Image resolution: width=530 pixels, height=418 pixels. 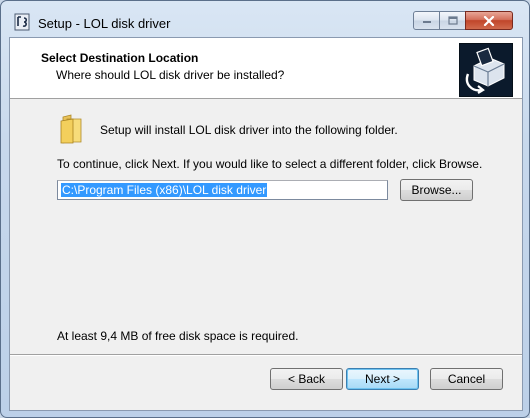 I want to click on installer-disk-icon, so click(x=486, y=70).